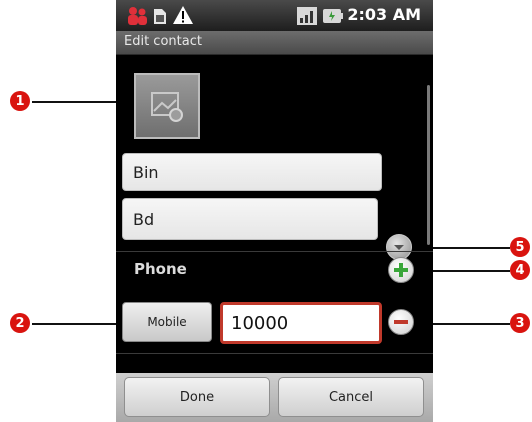 Image resolution: width=532 pixels, height=422 pixels. I want to click on plus-icon, so click(401, 270).